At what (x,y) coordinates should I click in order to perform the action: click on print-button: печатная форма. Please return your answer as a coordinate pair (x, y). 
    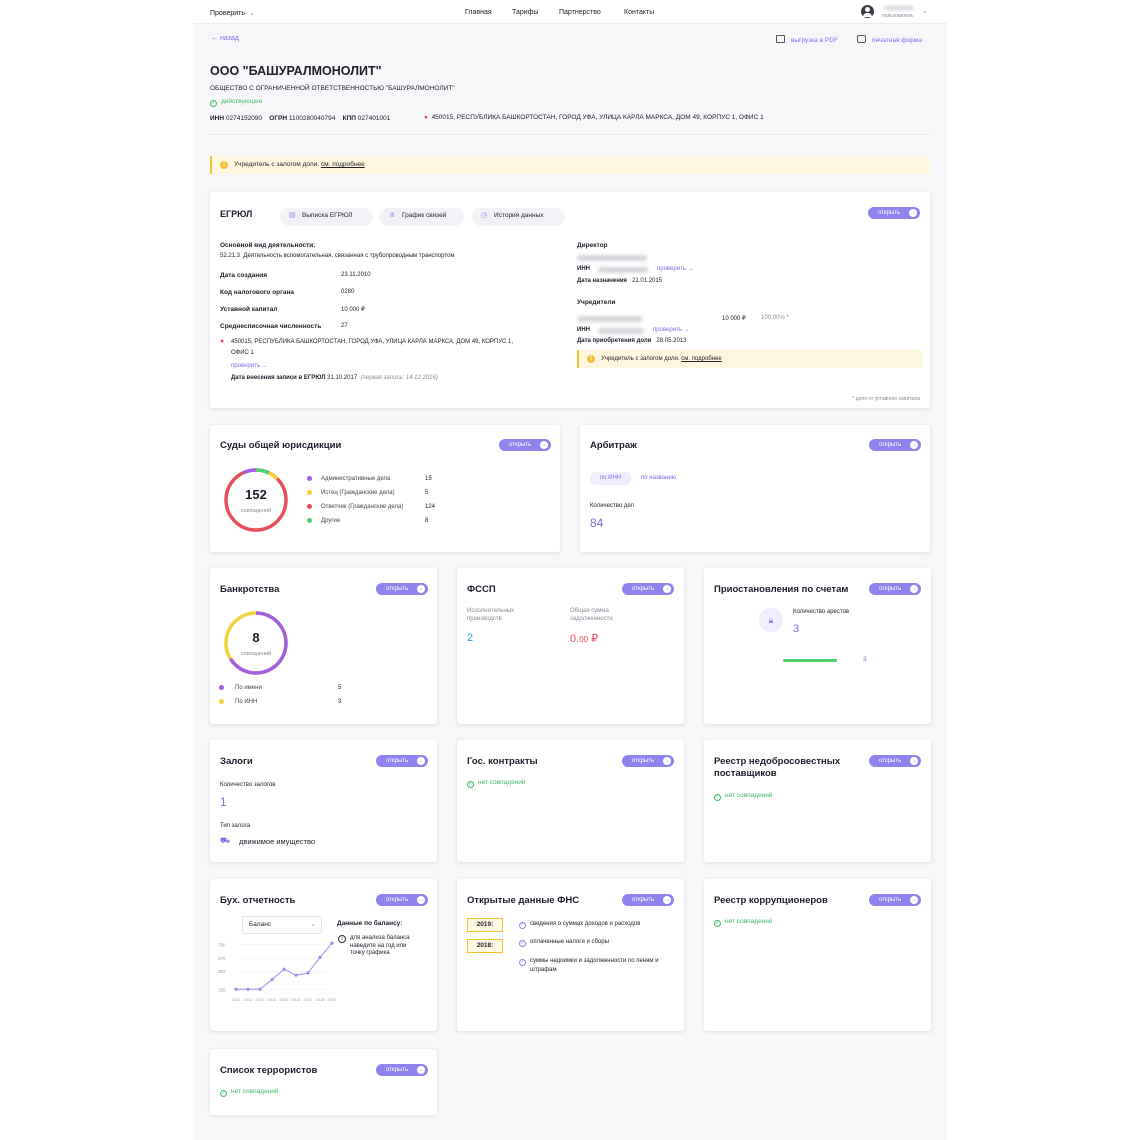
    Looking at the image, I should click on (889, 39).